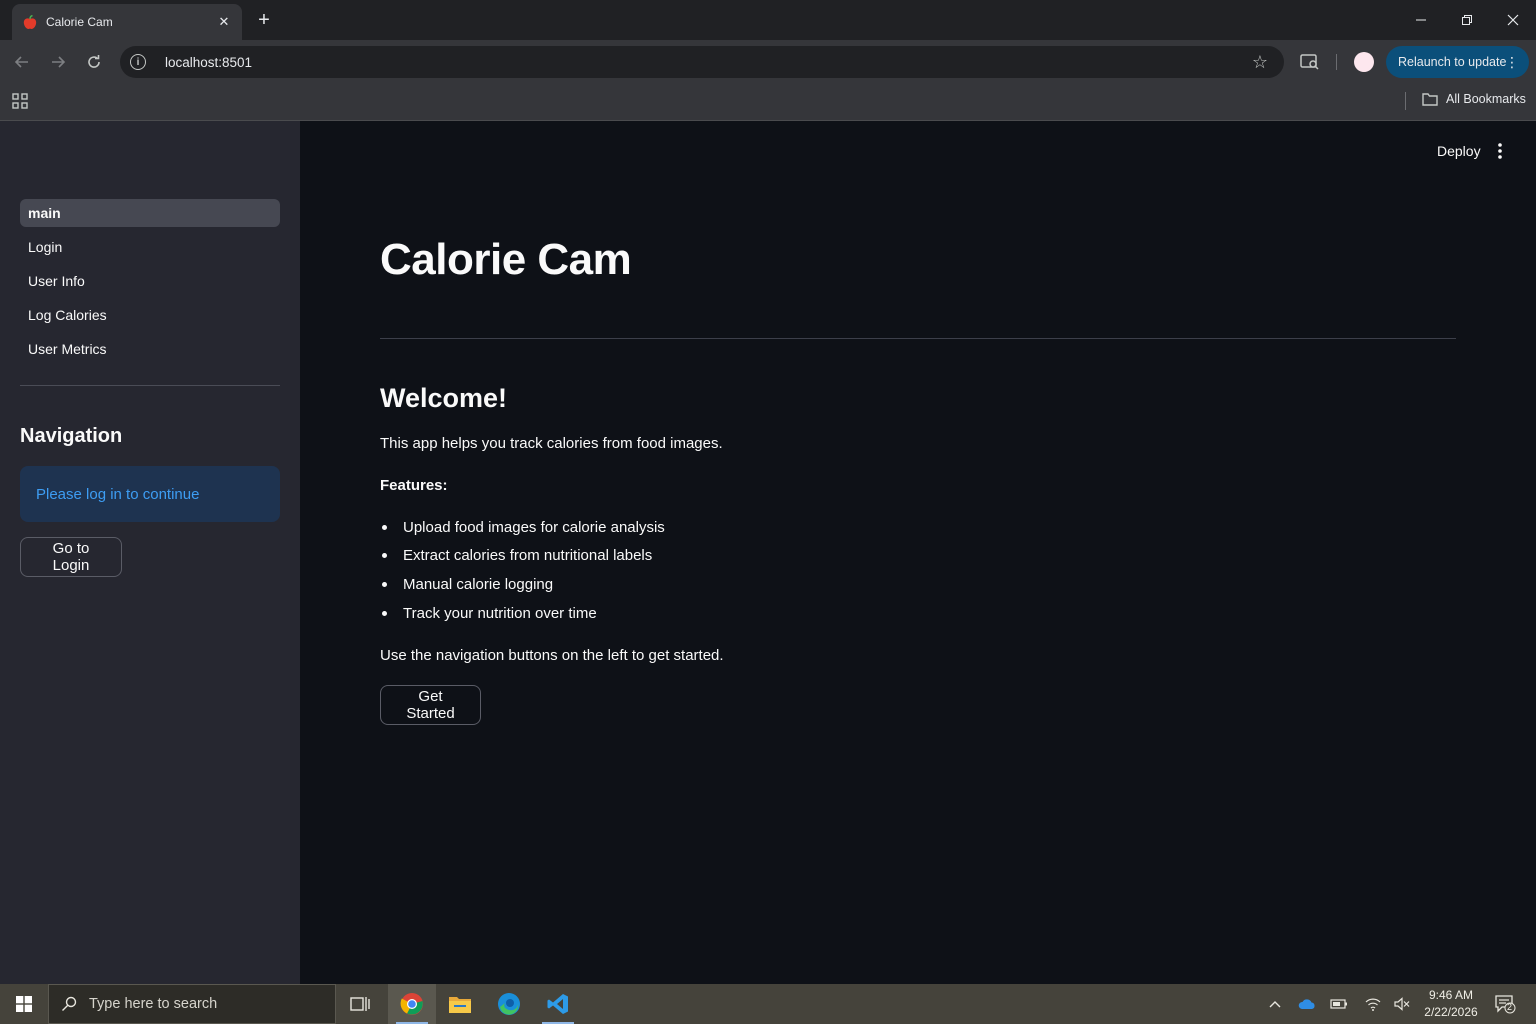 This screenshot has height=1024, width=1536. I want to click on features-label: Features:, so click(414, 485).